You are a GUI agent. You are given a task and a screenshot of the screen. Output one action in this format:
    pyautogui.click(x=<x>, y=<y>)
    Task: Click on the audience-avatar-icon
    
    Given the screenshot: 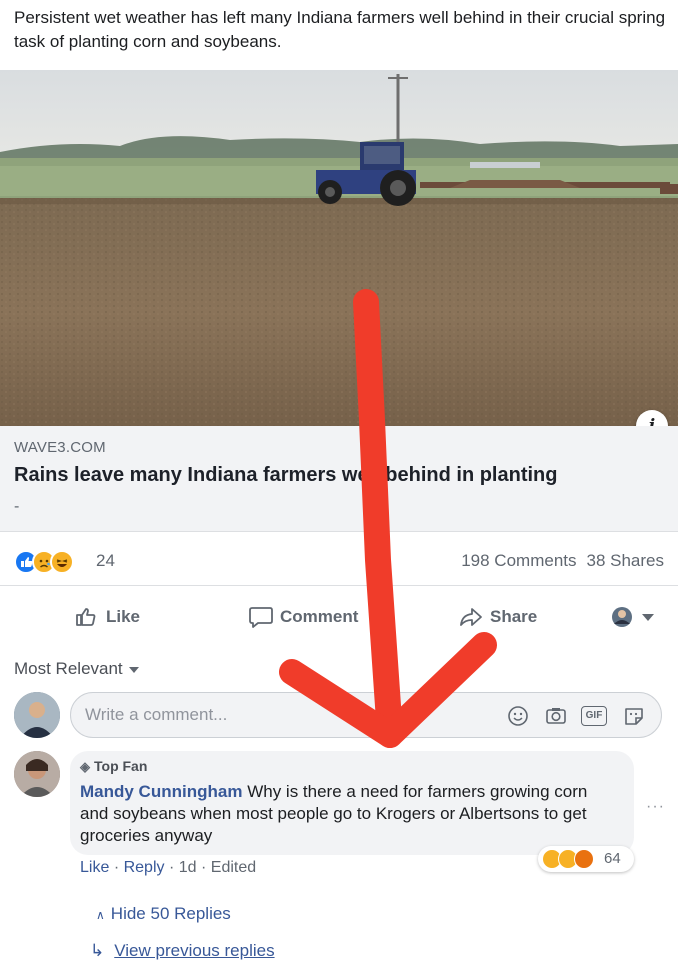 What is the action you would take?
    pyautogui.click(x=633, y=617)
    